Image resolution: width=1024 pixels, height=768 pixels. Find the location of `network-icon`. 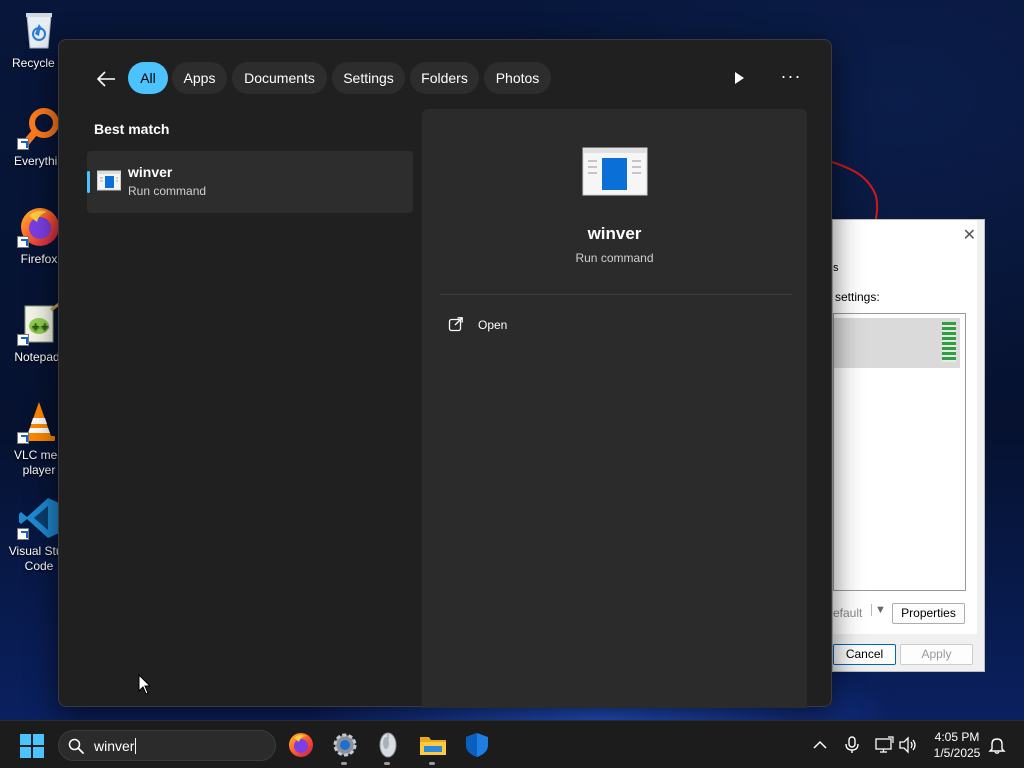

network-icon is located at coordinates (884, 744).